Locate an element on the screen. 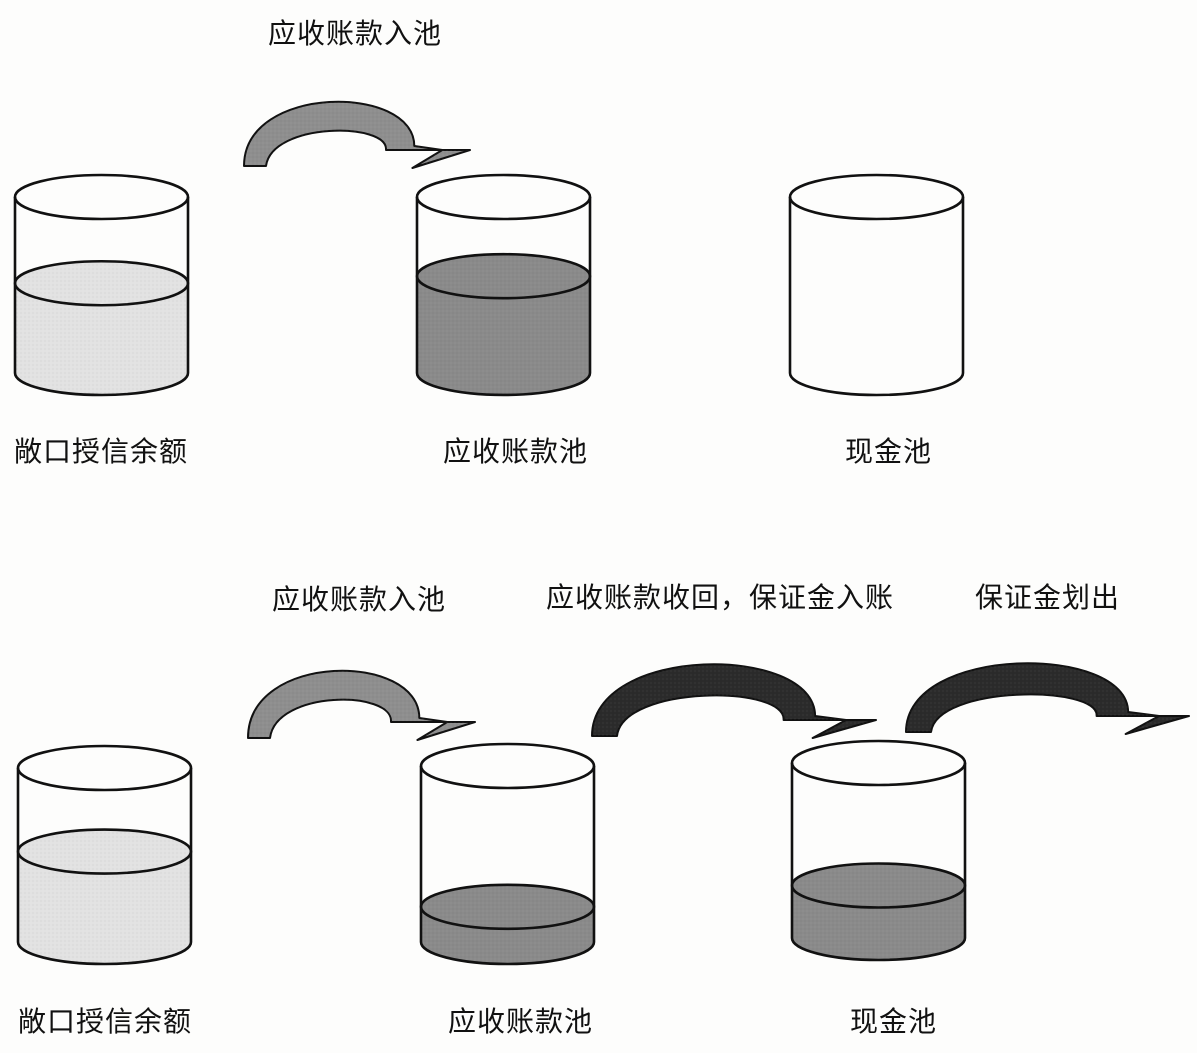 The width and height of the screenshot is (1197, 1053). cash-pool-cylinder-top-wall is located at coordinates (876, 297).